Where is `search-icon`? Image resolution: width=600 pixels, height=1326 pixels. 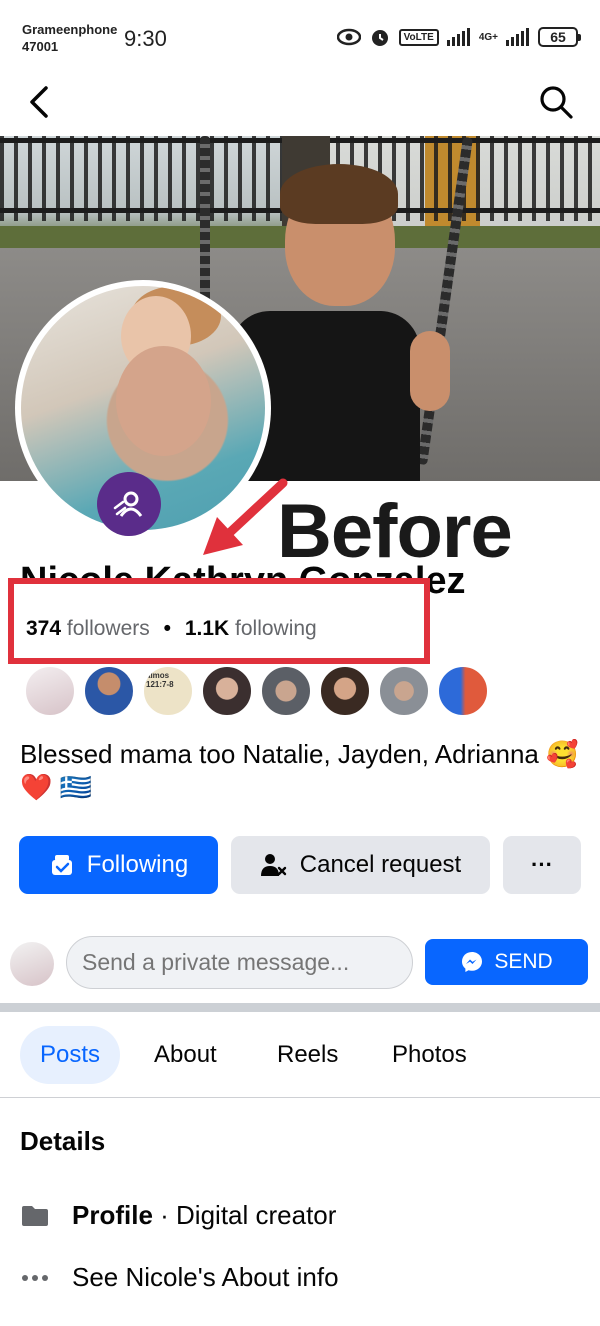
search-icon is located at coordinates (556, 102).